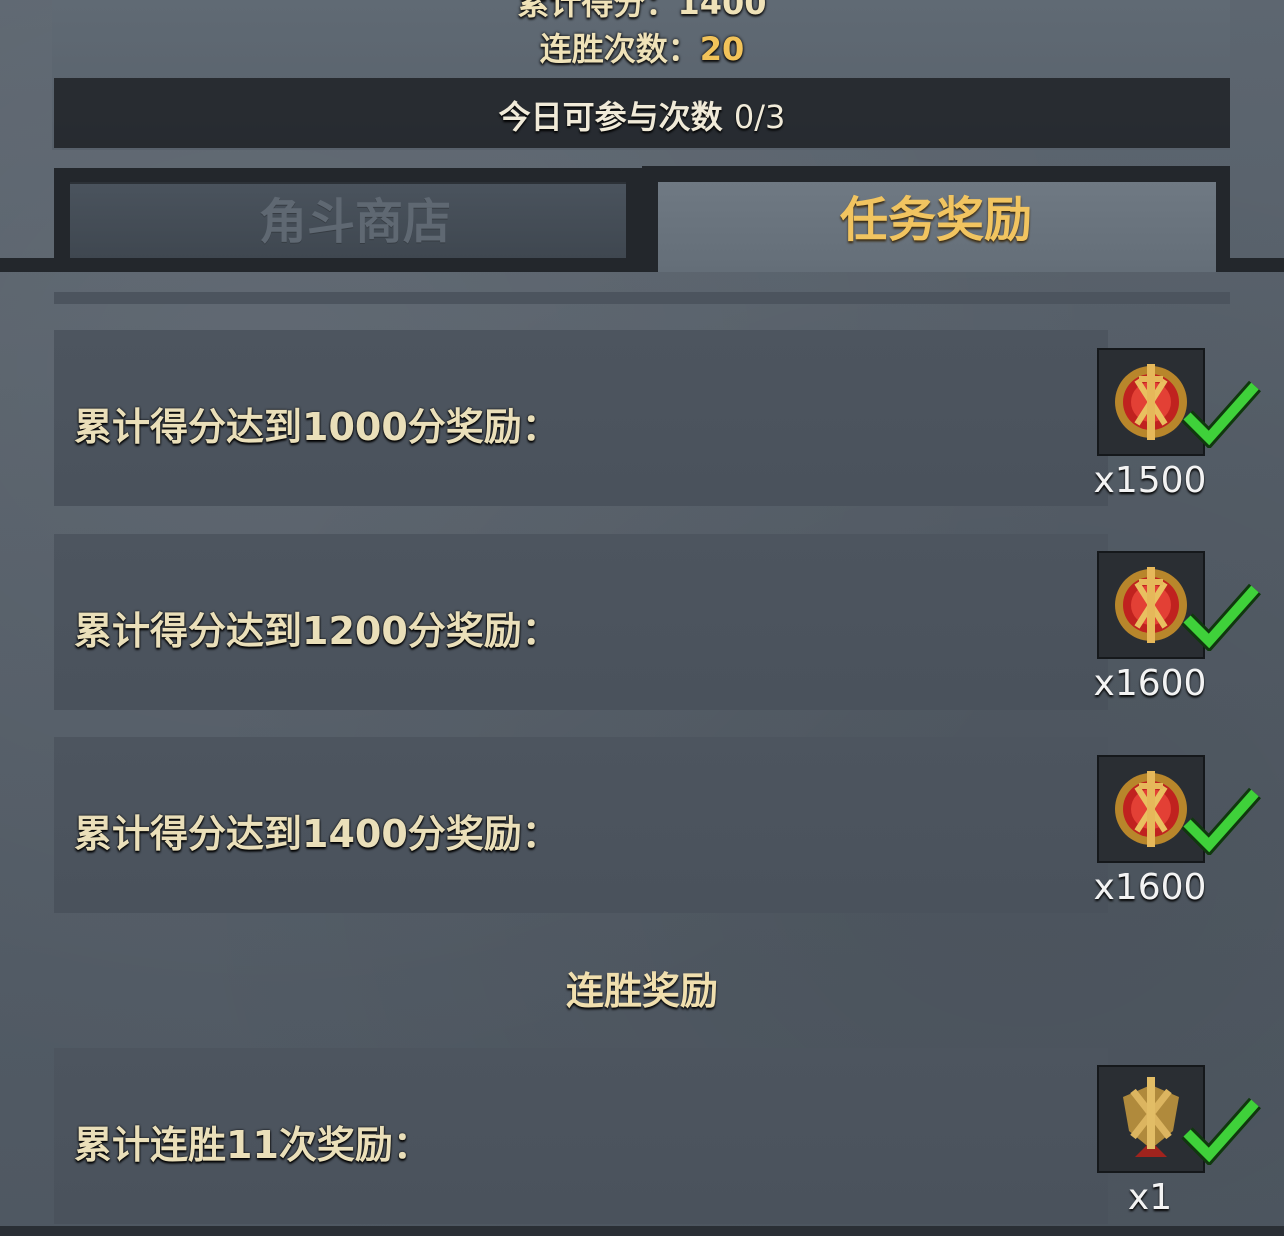 The width and height of the screenshot is (1284, 1236). Describe the element at coordinates (642, 1231) in the screenshot. I see `bottom-frame-edge` at that location.